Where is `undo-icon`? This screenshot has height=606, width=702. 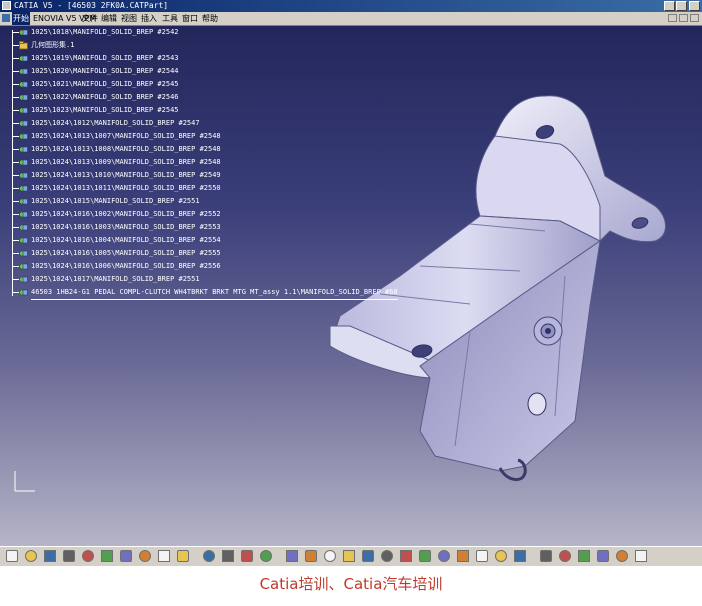 undo-icon is located at coordinates (145, 556).